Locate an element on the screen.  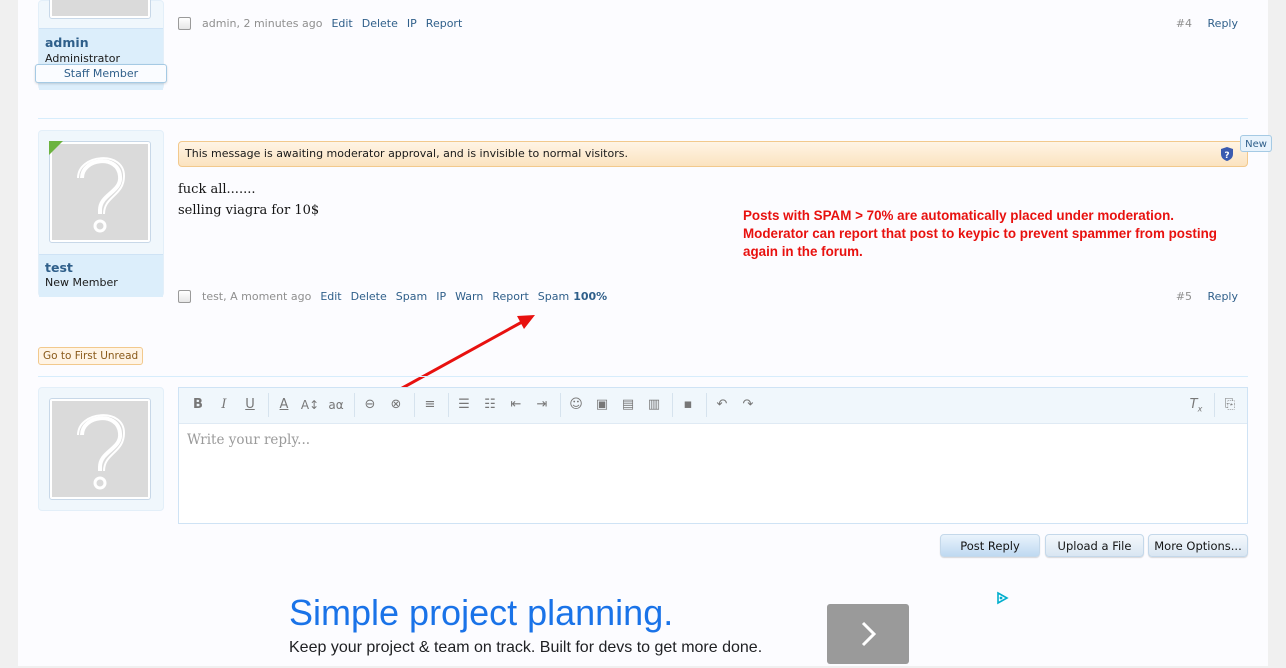
quick-reply-avatar-panel is located at coordinates (101, 449).